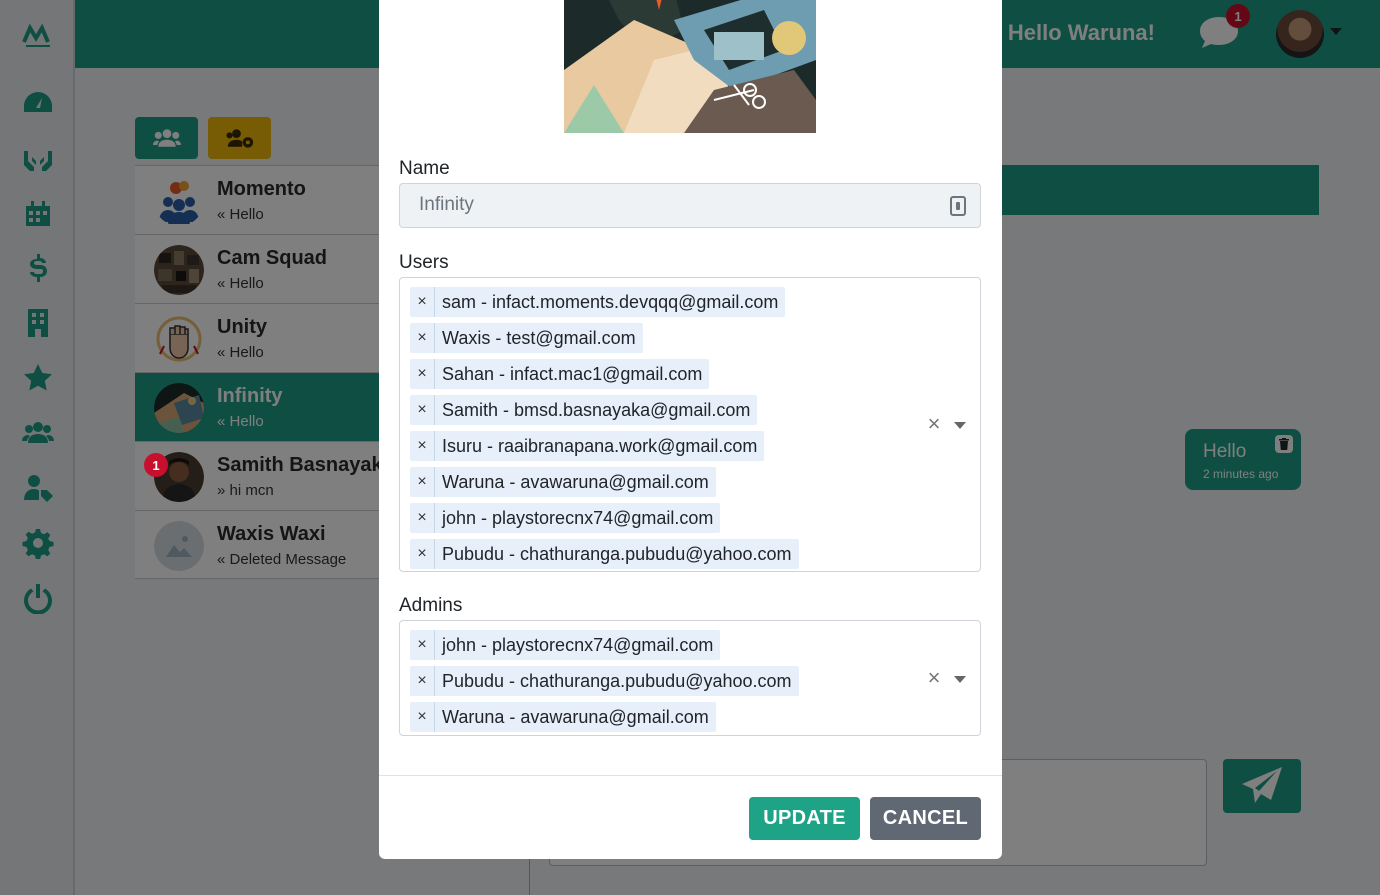 This screenshot has width=1380, height=895. What do you see at coordinates (604, 554) in the screenshot?
I see `user-tag: × Pubudu - chathuranga.pubudu@yahoo.com` at bounding box center [604, 554].